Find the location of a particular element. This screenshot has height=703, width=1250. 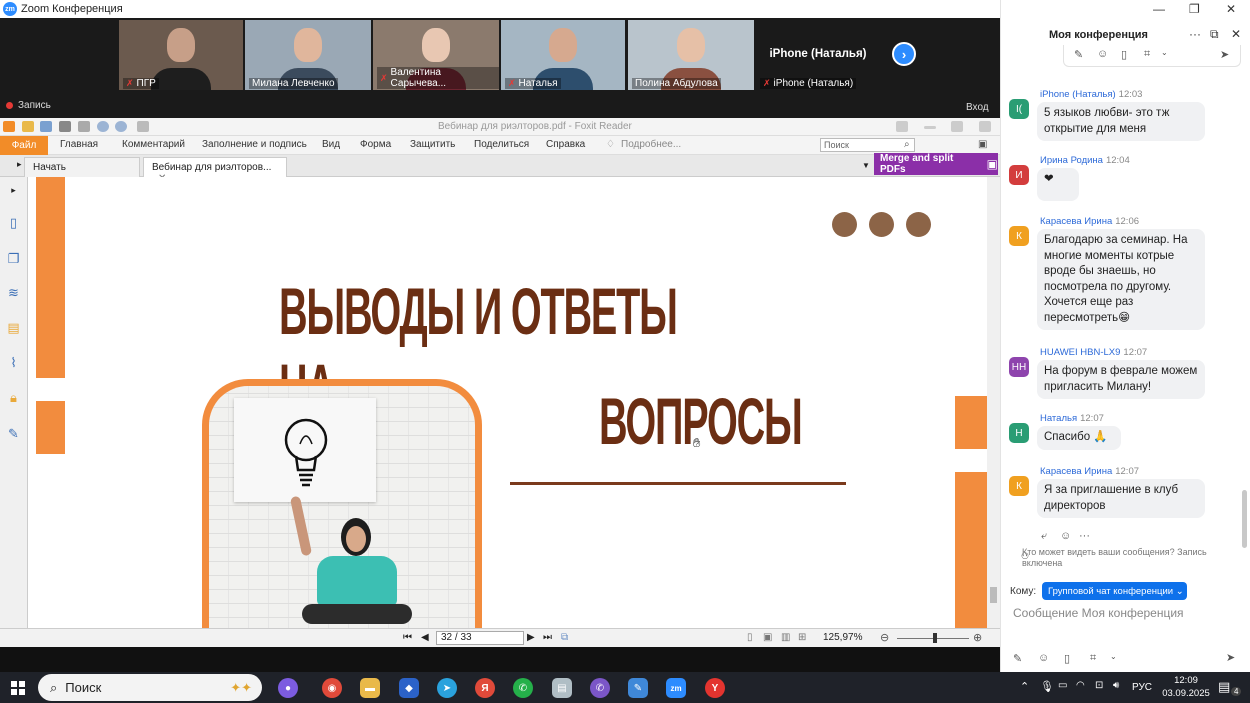

network-icon: ⊡ is located at coordinates (1099, 685).